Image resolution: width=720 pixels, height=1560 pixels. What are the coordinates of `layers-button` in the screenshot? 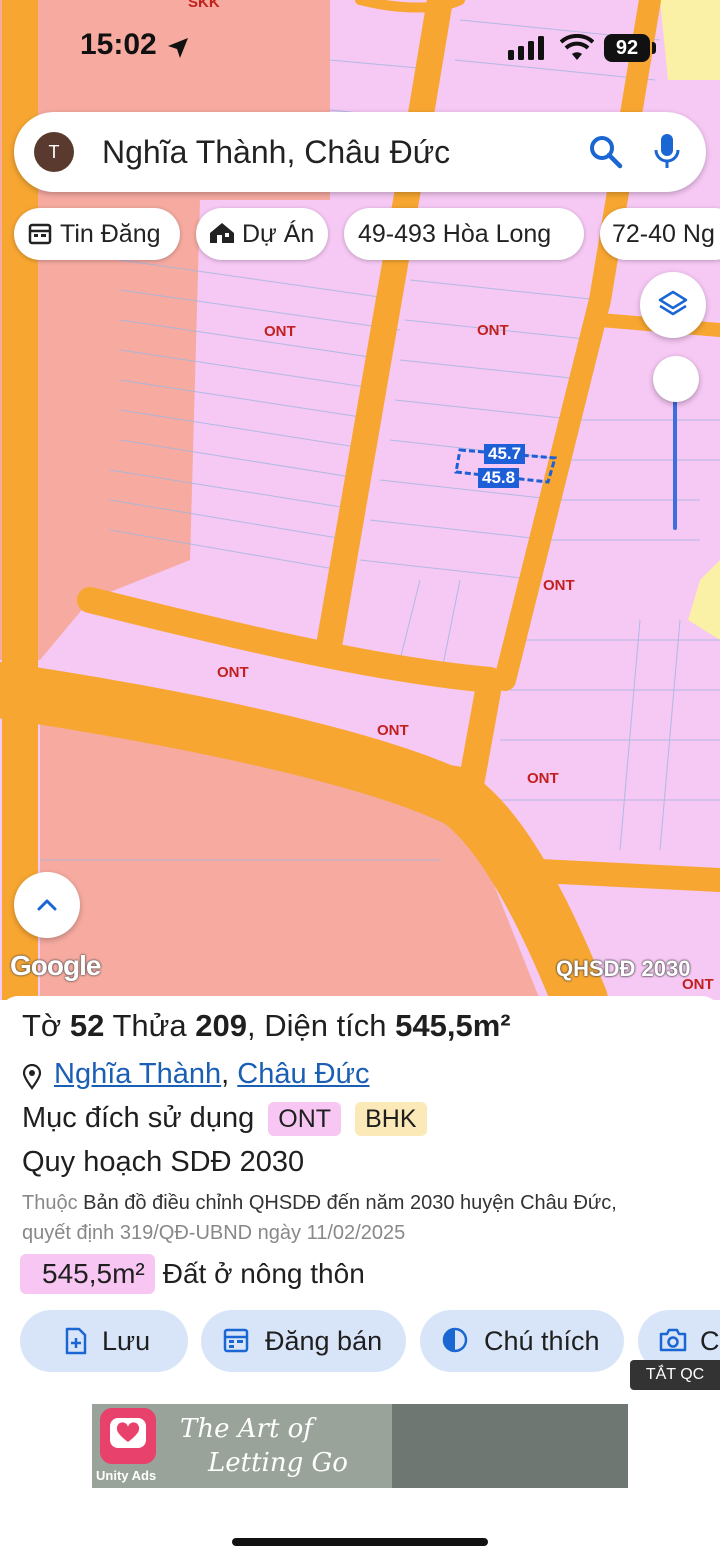 It's located at (673, 305).